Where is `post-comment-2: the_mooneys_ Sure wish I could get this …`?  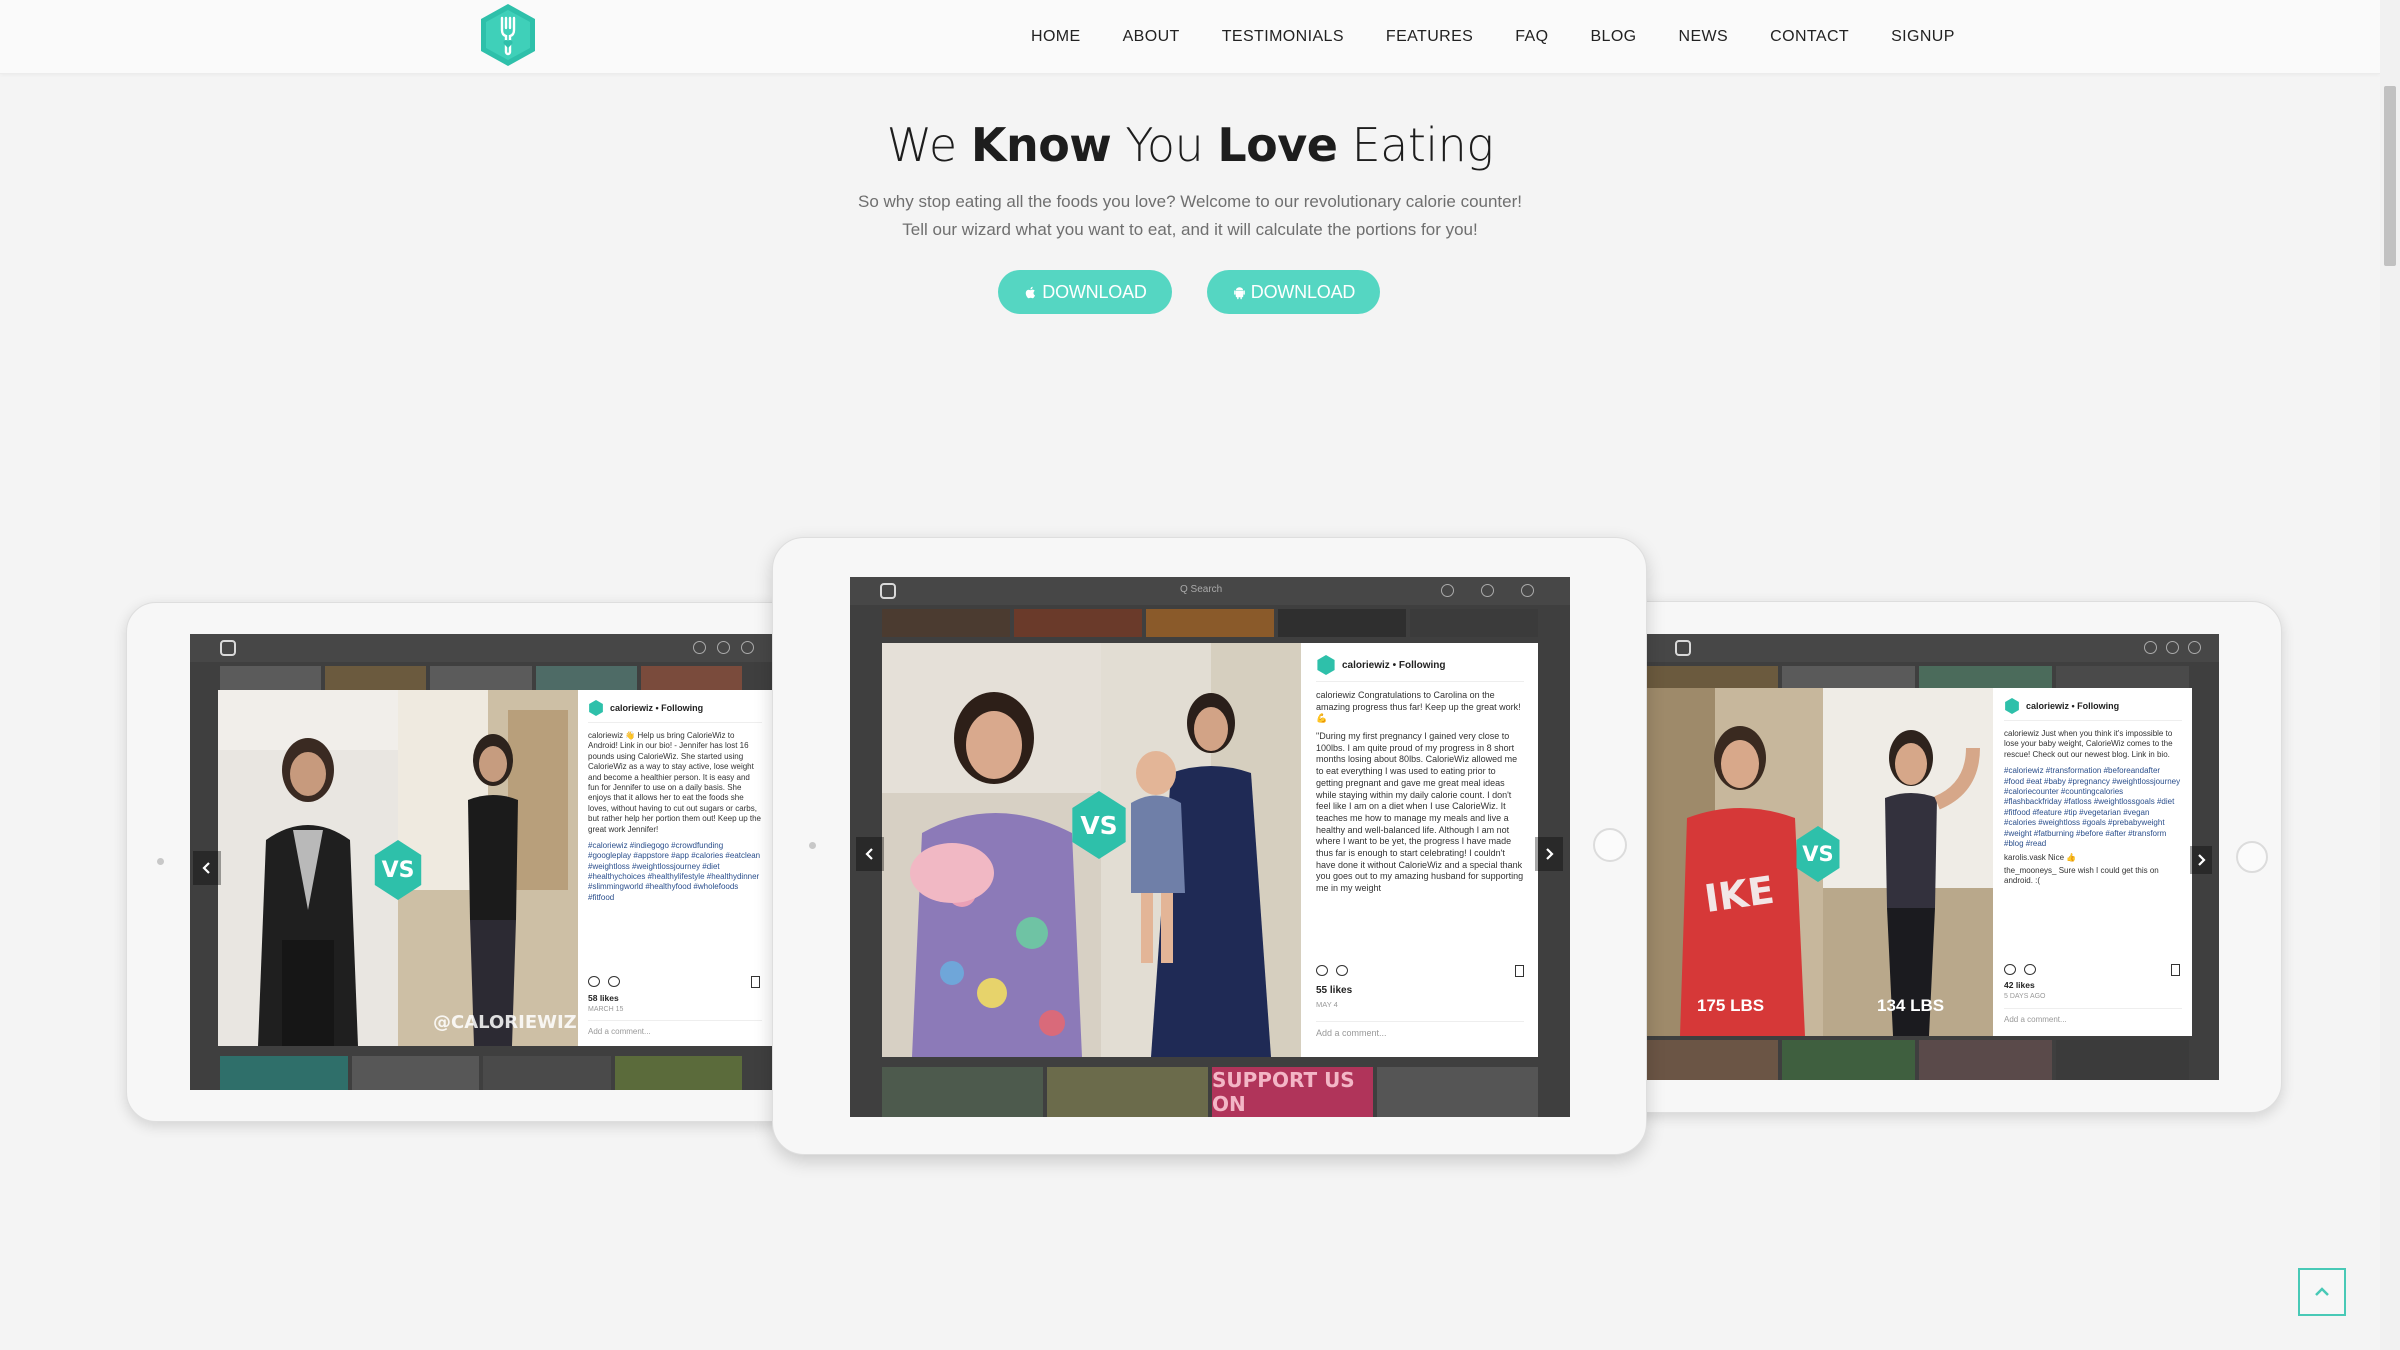
post-comment-2: the_mooneys_ Sure wish I could get this … is located at coordinates (2081, 875).